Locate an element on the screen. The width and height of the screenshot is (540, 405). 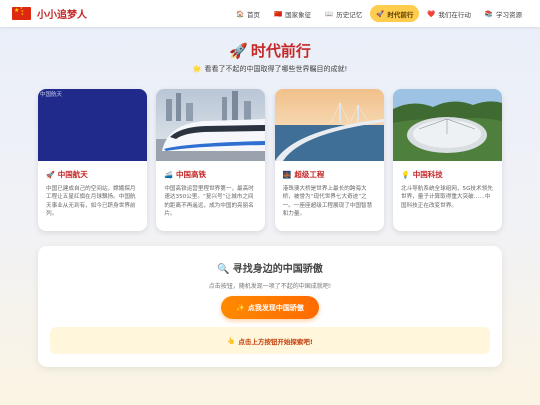
nav-item-home: 🏠 首页 is located at coordinates (248, 13).